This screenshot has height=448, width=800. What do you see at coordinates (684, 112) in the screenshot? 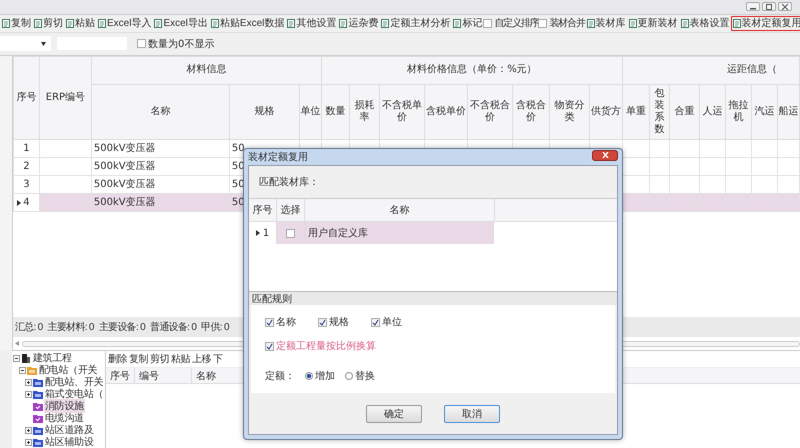
I see `column-header: 合重` at bounding box center [684, 112].